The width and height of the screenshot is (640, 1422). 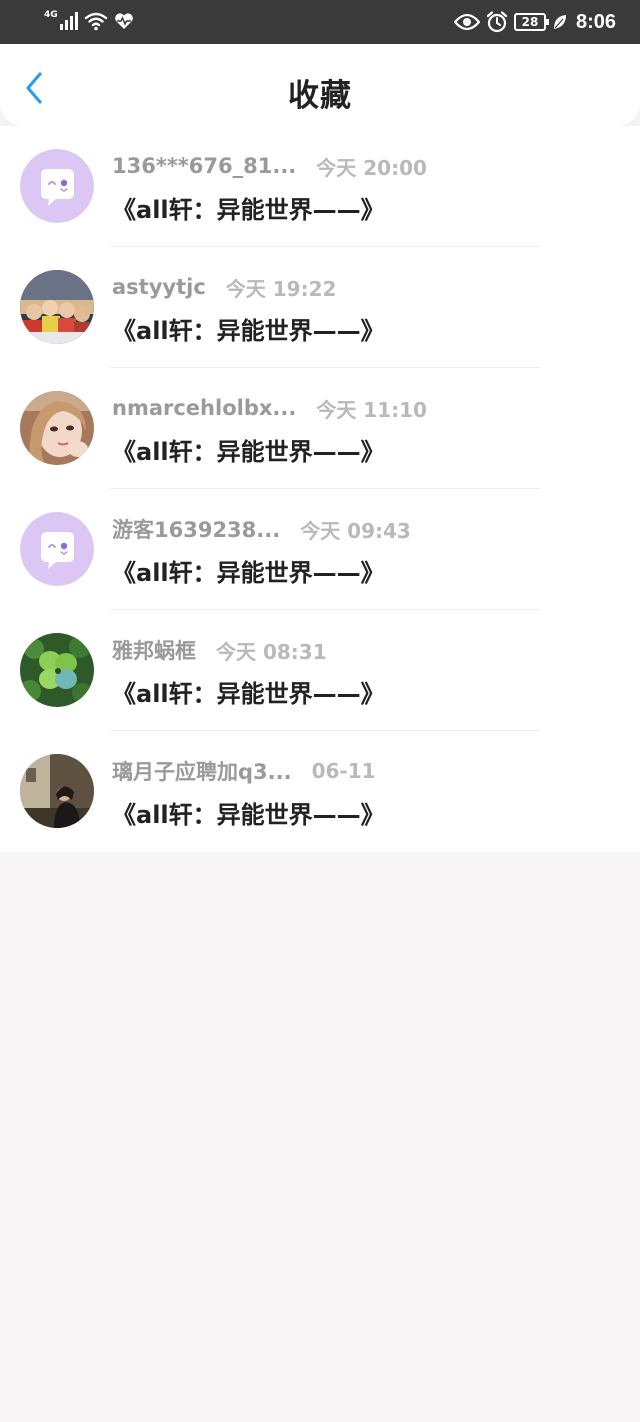 What do you see at coordinates (320, 96) in the screenshot?
I see `page-title: 收藏` at bounding box center [320, 96].